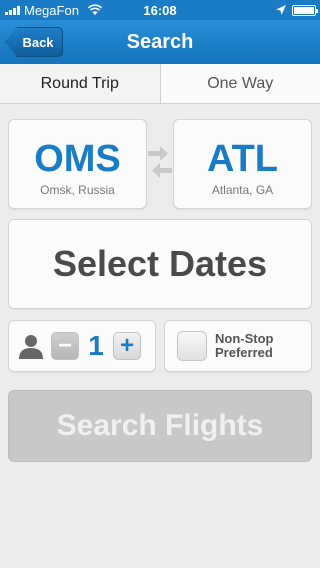  What do you see at coordinates (239, 83) in the screenshot?
I see `tab-one-way: One Way` at bounding box center [239, 83].